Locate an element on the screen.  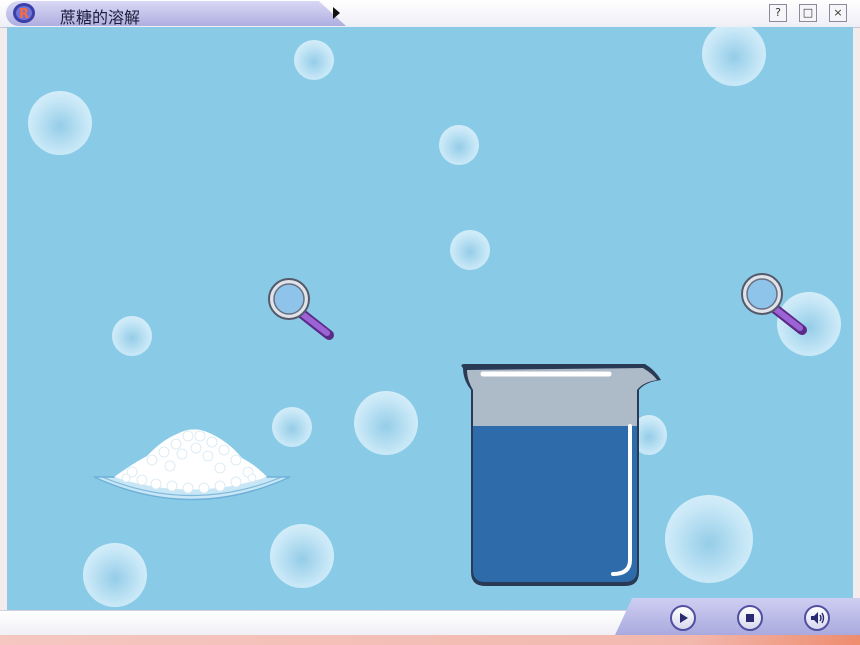
help-button: ? is located at coordinates (778, 13).